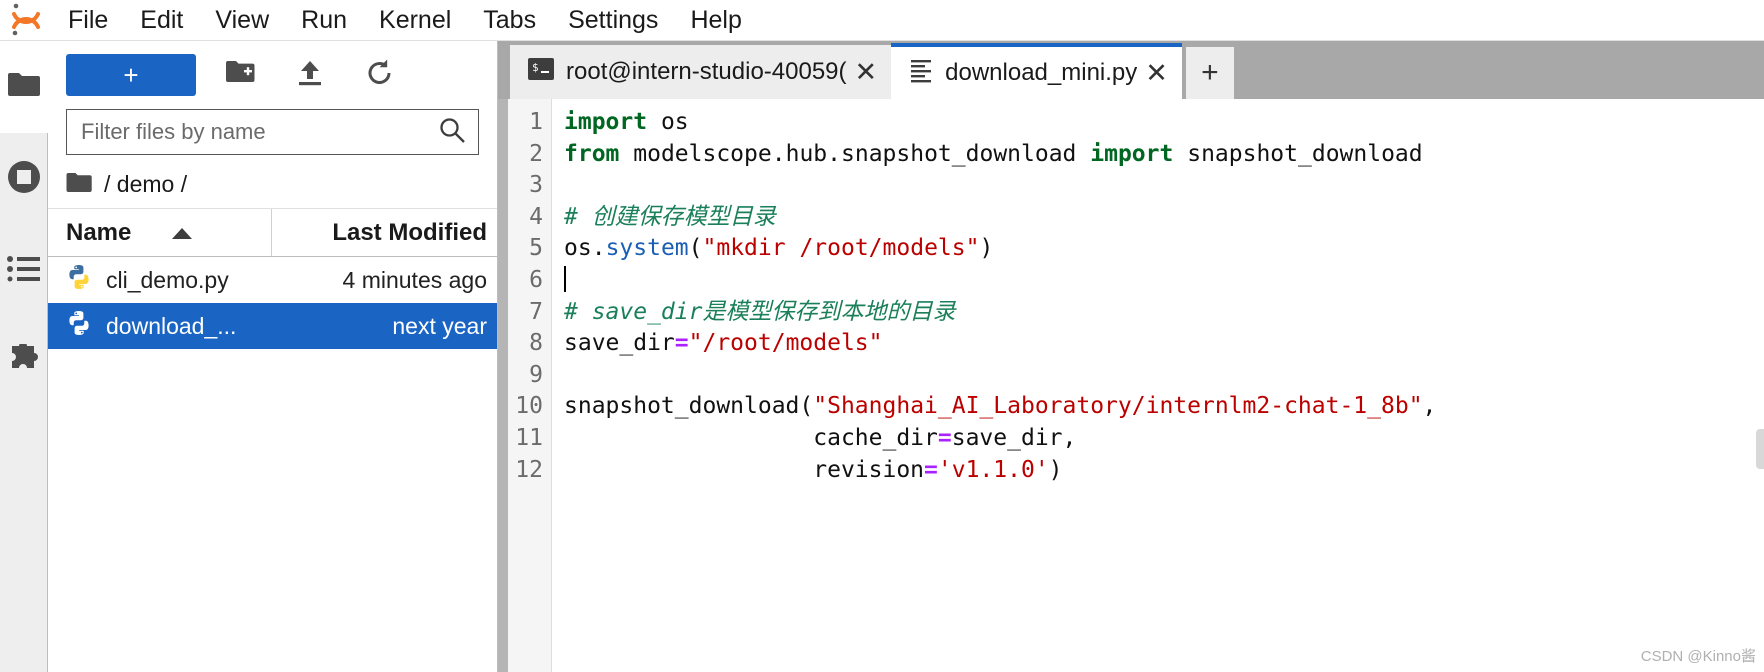  Describe the element at coordinates (529, 406) in the screenshot. I see `line-number: 10` at that location.